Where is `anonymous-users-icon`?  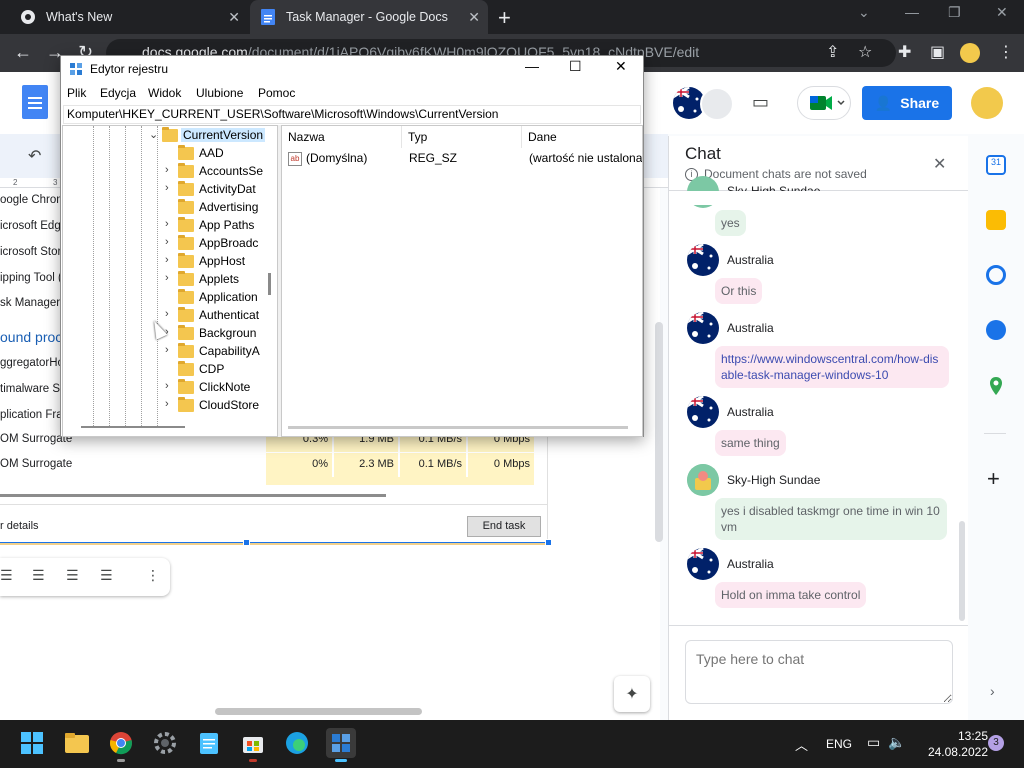
anonymous-users-icon is located at coordinates (717, 104).